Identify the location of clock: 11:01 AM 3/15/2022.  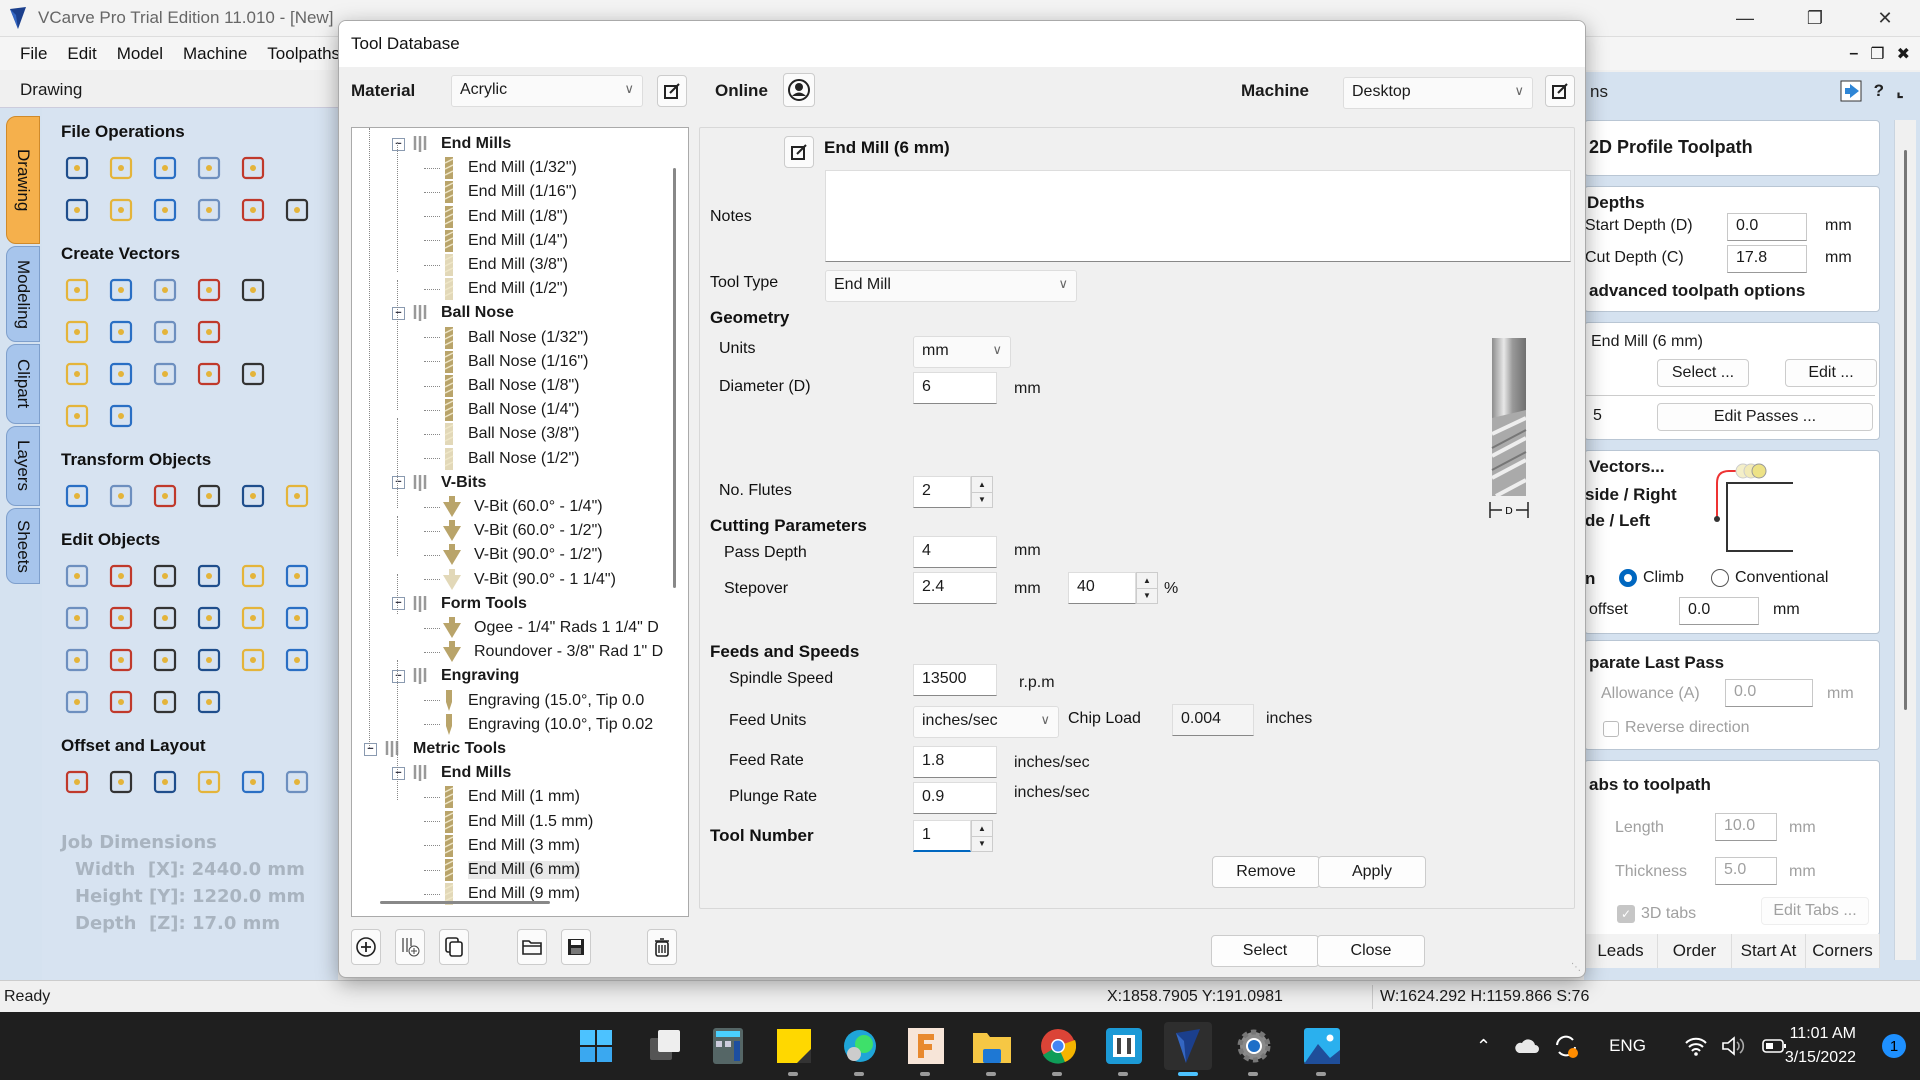
(1820, 1046).